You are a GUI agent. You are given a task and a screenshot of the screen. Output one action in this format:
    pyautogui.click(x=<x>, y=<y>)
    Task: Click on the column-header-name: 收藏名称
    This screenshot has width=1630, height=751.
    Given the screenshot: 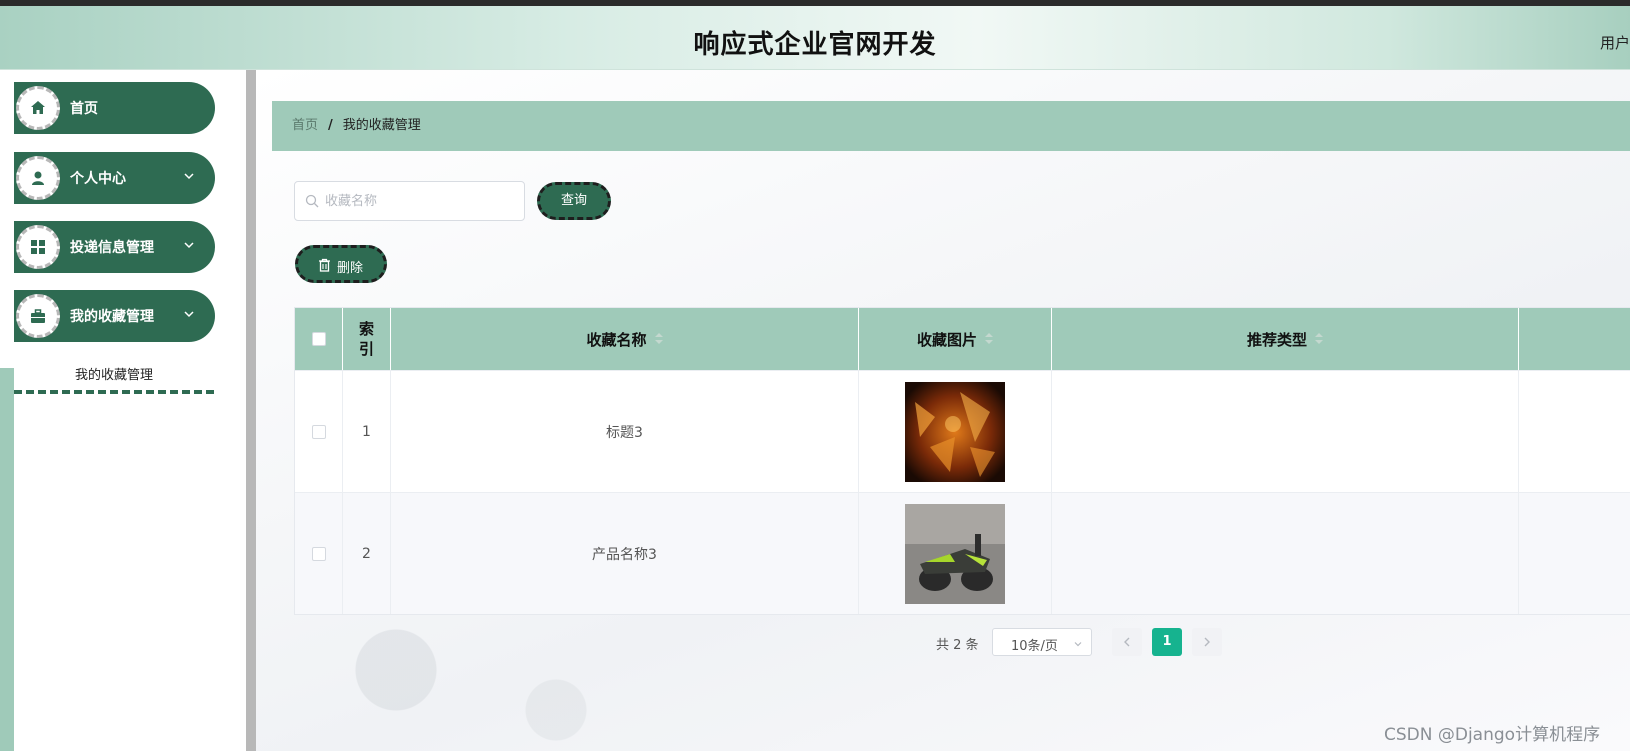 What is the action you would take?
    pyautogui.click(x=625, y=339)
    